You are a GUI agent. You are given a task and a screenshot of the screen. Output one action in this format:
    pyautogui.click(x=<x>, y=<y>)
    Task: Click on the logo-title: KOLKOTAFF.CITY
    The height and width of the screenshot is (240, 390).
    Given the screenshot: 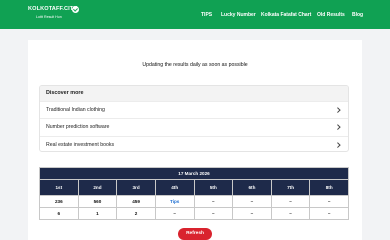 What is the action you would take?
    pyautogui.click(x=53, y=9)
    